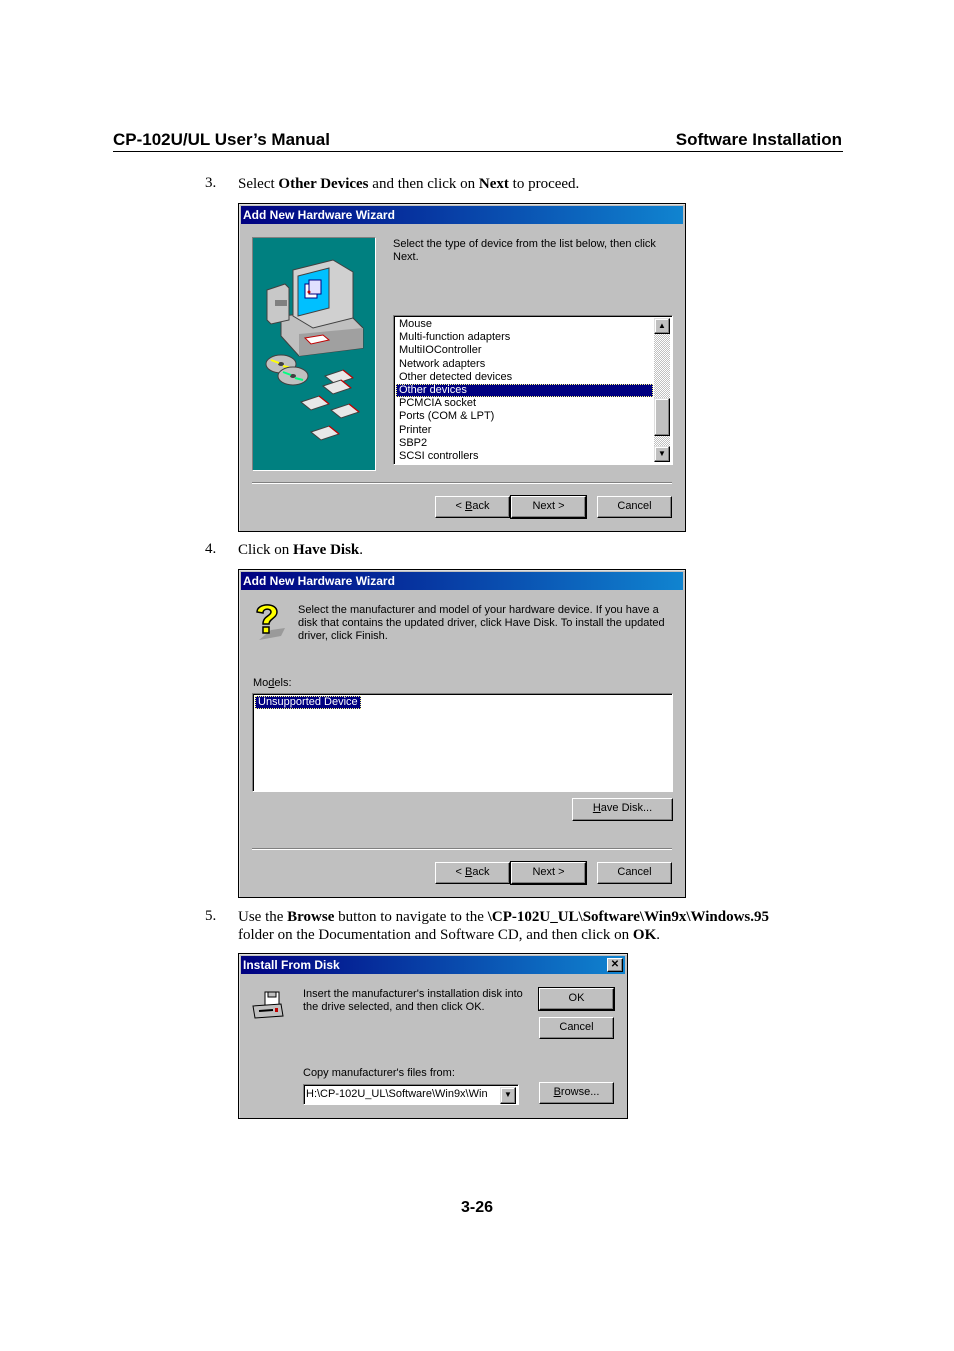 This screenshot has height=1351, width=954. Describe the element at coordinates (493, 184) in the screenshot. I see `bold-run: Next` at that location.